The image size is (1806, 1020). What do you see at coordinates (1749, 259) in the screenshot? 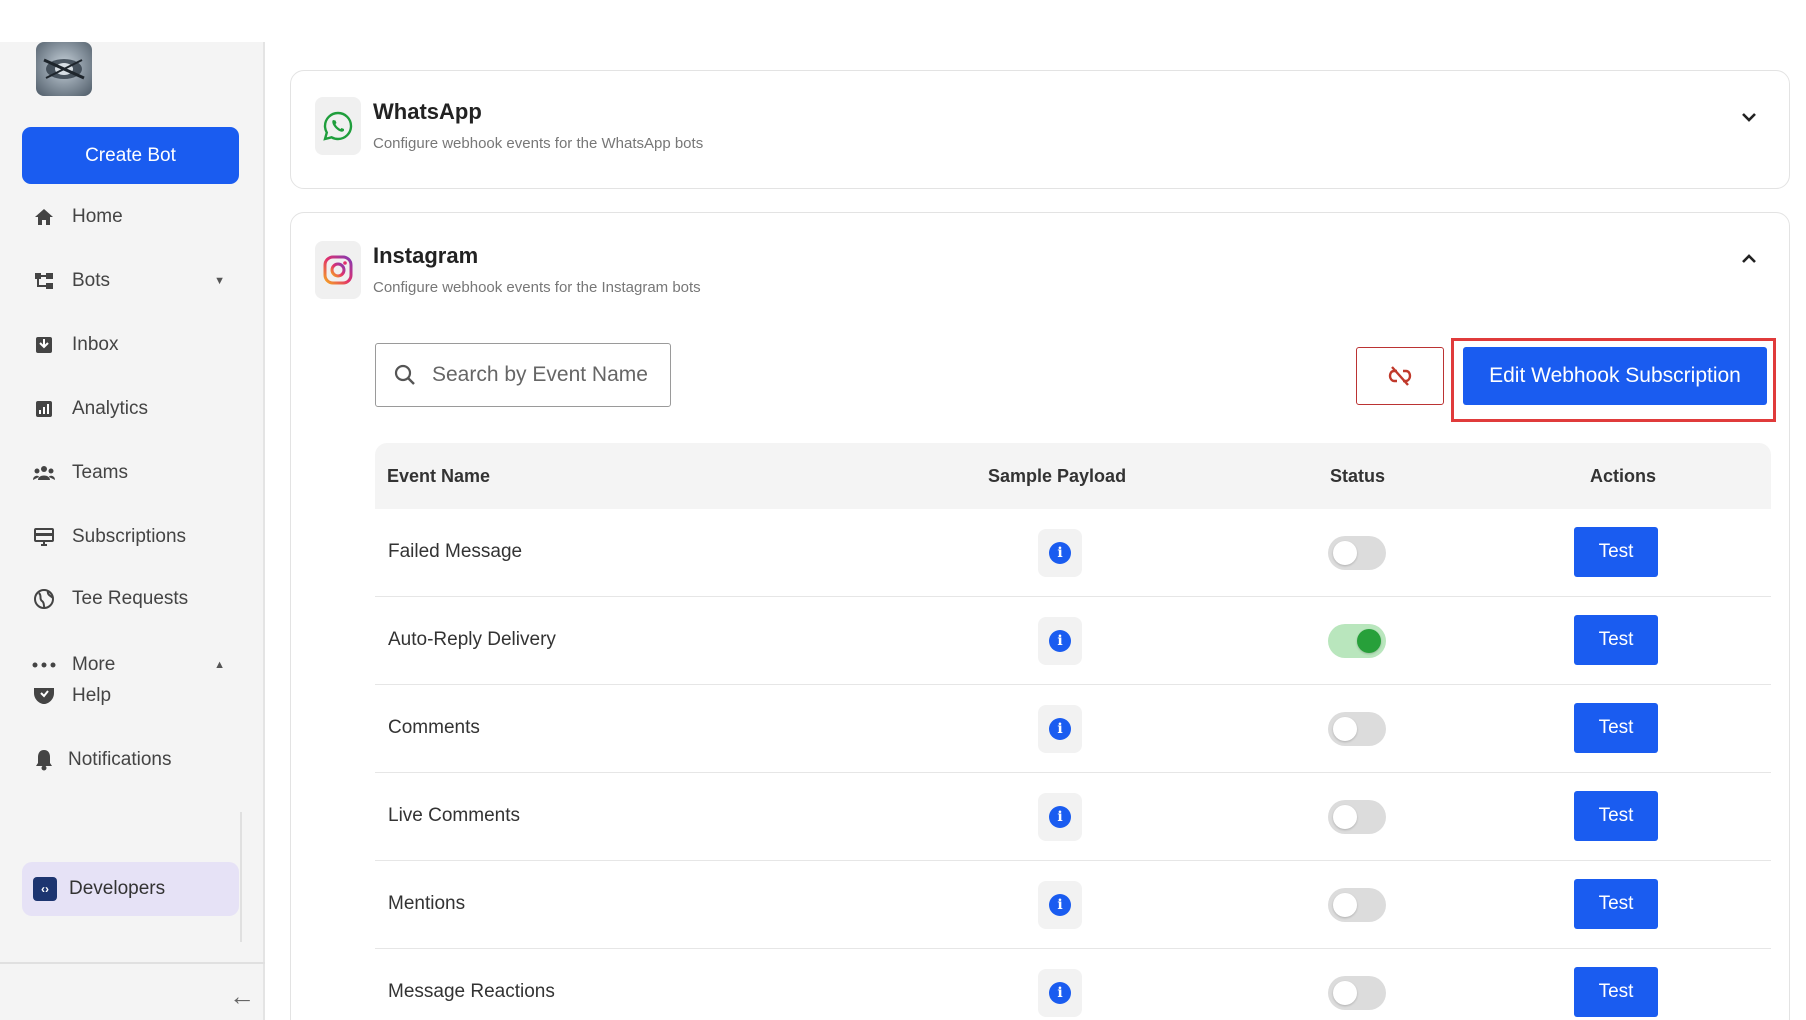
I see `chevron-up-icon` at bounding box center [1749, 259].